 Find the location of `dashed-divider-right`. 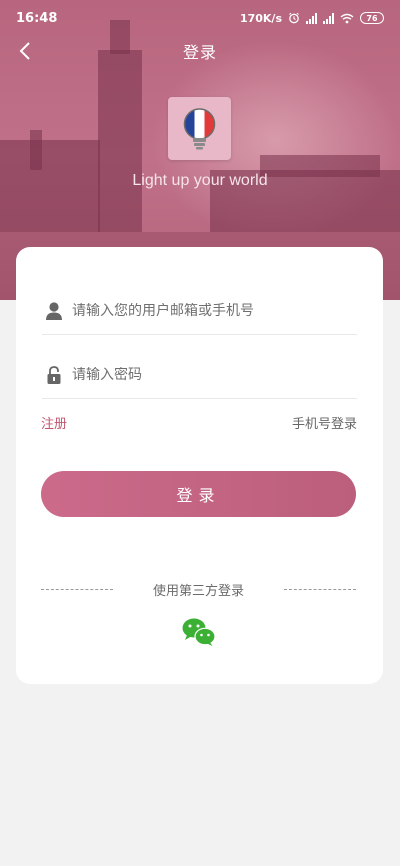

dashed-divider-right is located at coordinates (320, 589).